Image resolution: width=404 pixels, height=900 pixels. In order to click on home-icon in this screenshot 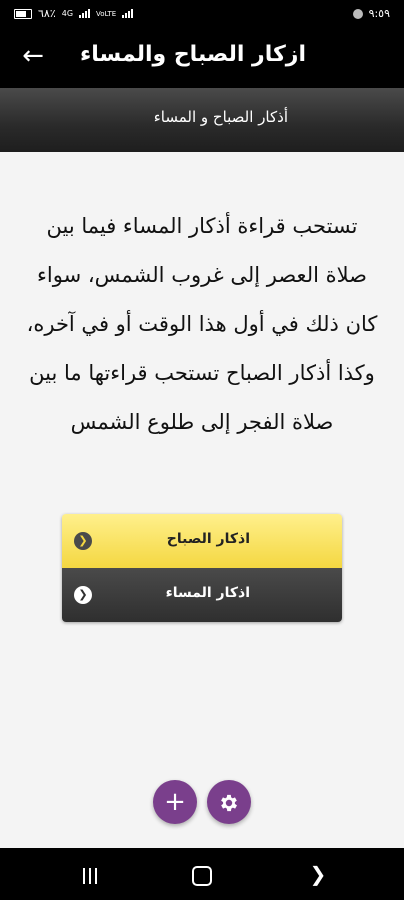, I will do `click(202, 875)`.